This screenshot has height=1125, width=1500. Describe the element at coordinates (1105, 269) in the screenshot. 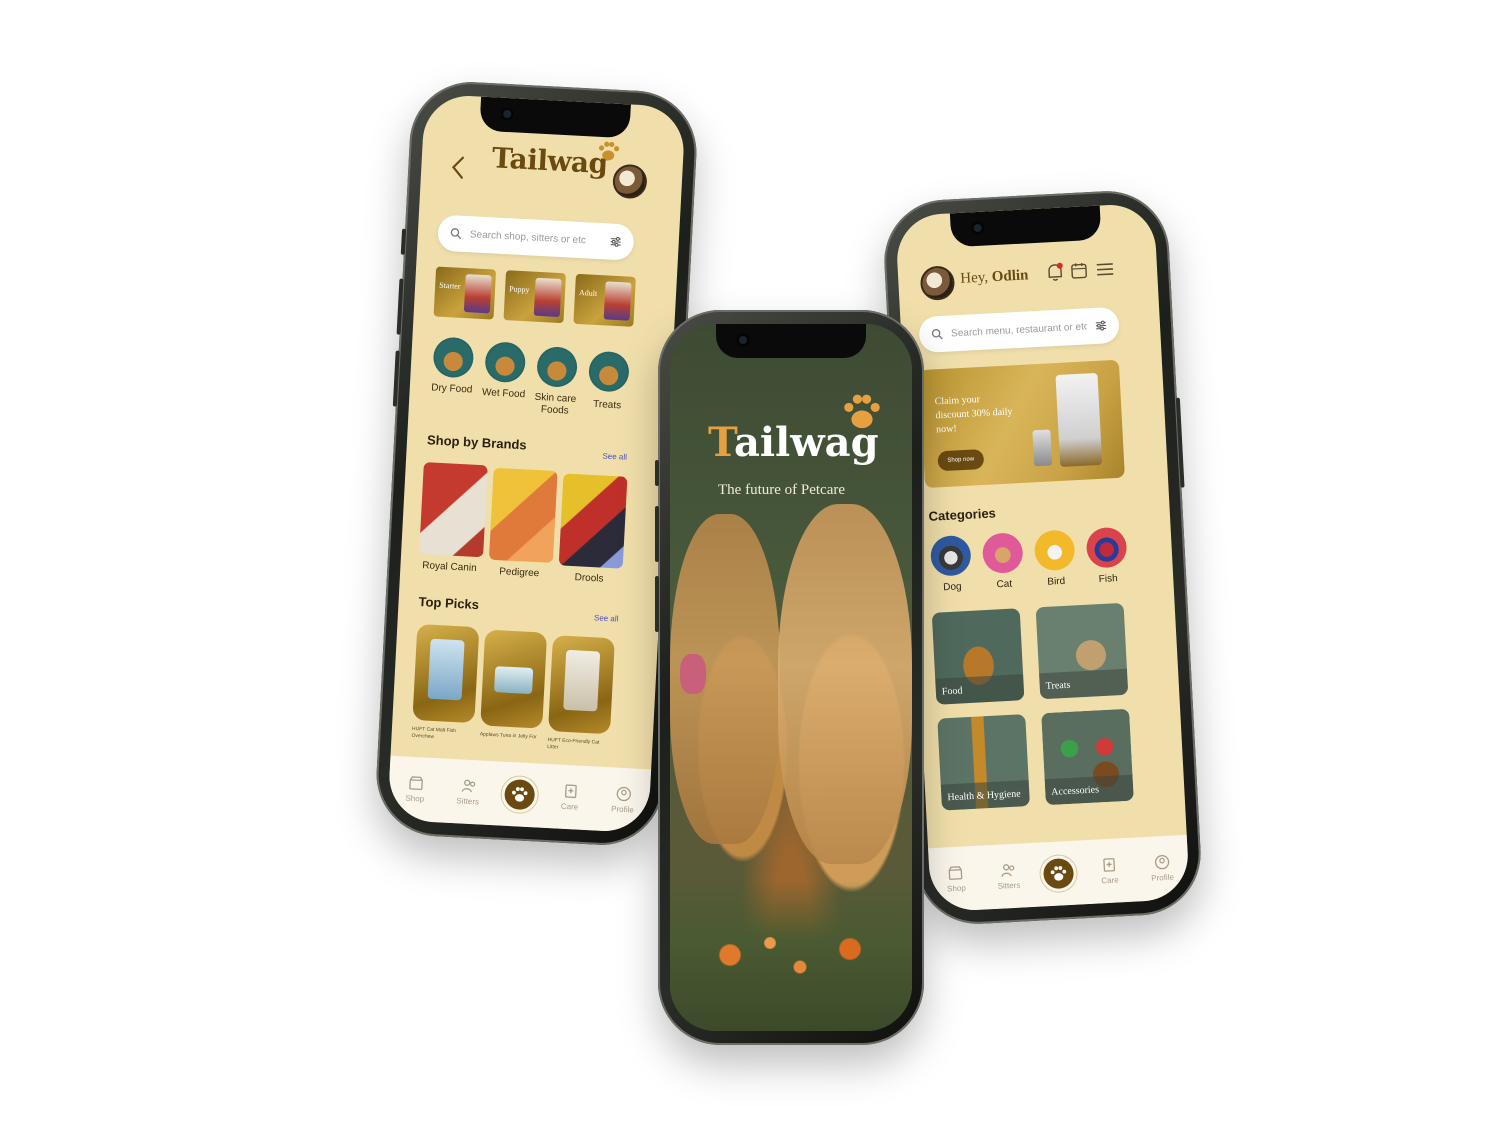

I see `menu-icon` at that location.